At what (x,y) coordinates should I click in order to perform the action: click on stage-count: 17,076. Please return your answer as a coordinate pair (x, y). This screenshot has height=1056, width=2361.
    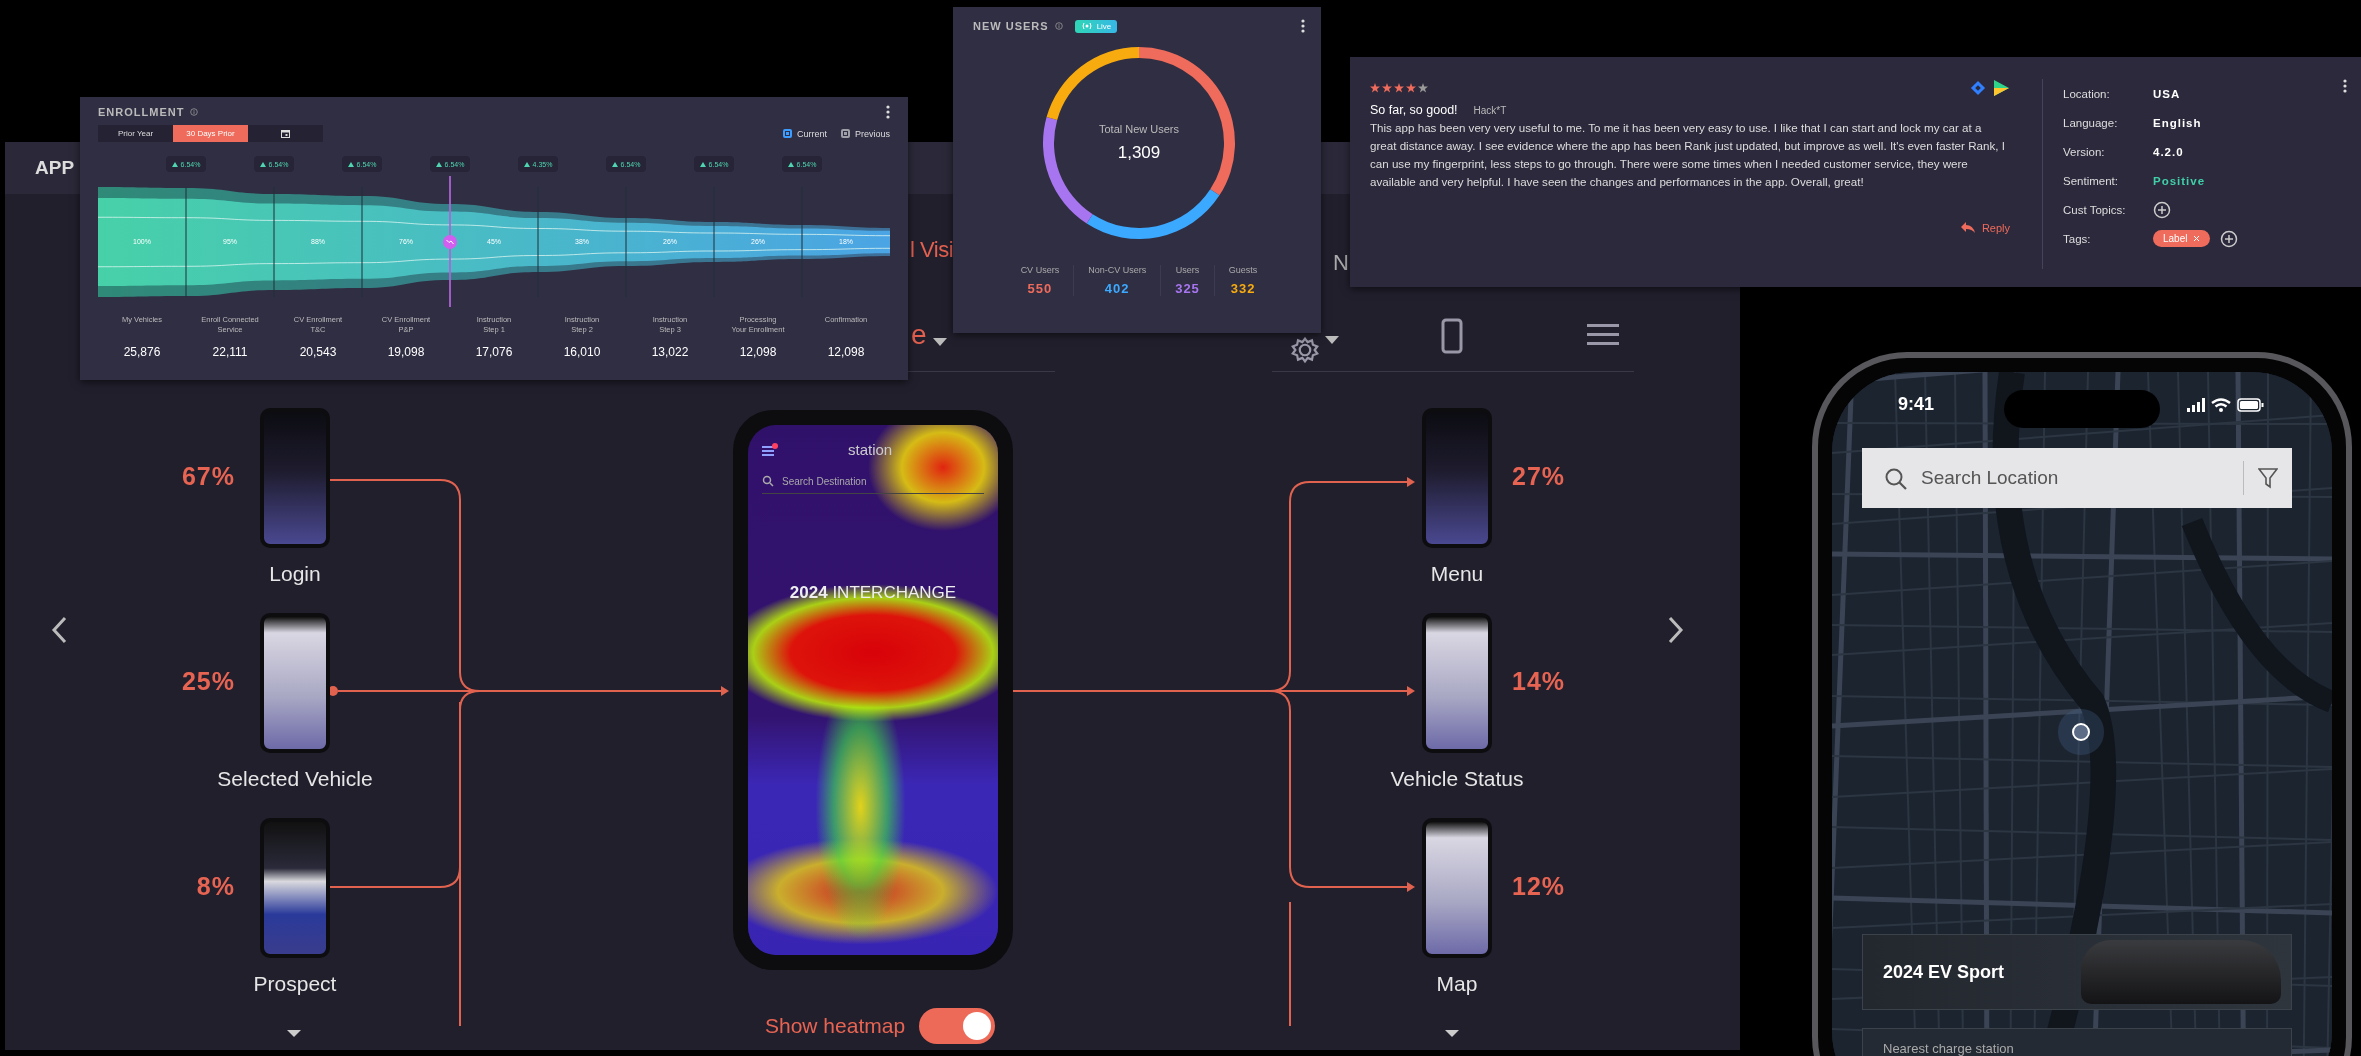
    Looking at the image, I should click on (494, 352).